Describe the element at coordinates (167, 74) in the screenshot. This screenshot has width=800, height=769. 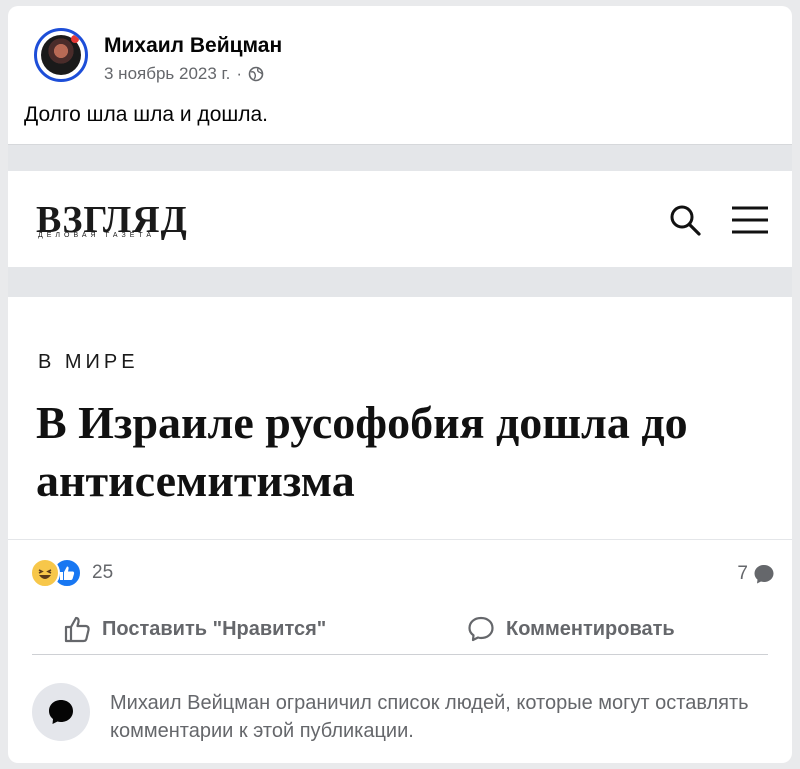
I see `post-date: 3 ноябрь 2023 г.` at that location.